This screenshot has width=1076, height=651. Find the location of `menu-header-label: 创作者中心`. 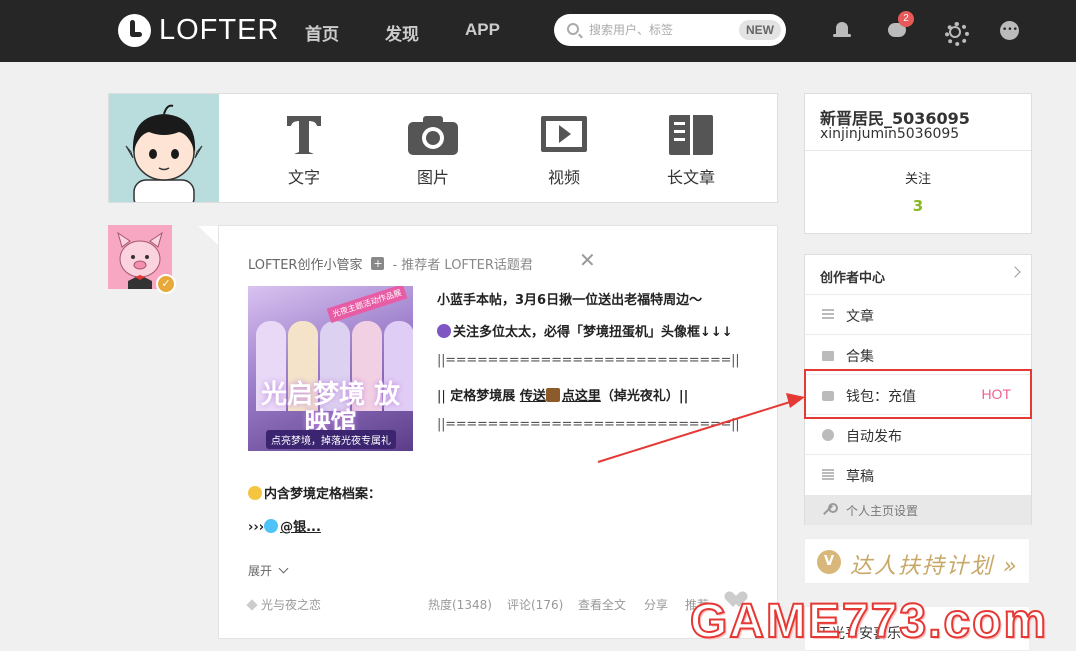

menu-header-label: 创作者中心 is located at coordinates (853, 278).